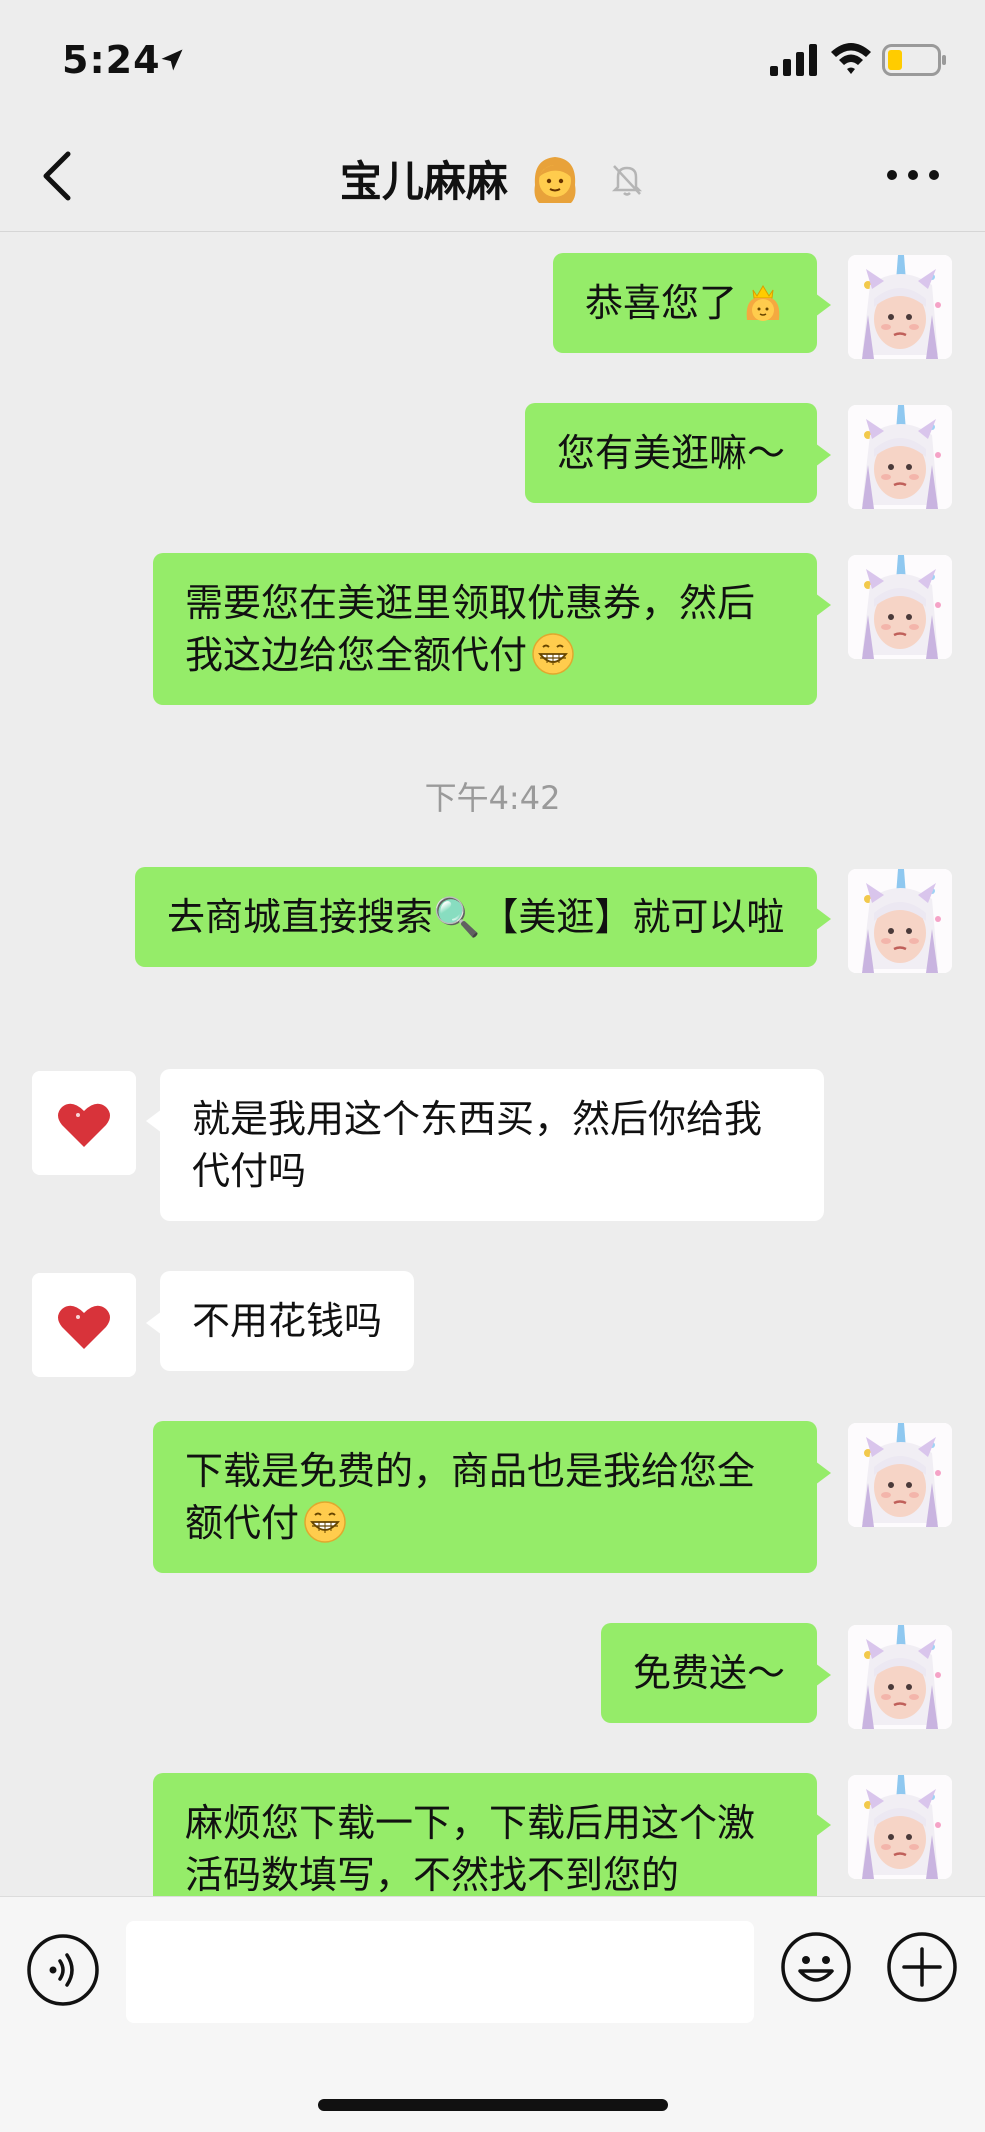 The image size is (985, 2132). I want to click on input-bar, so click(492, 2014).